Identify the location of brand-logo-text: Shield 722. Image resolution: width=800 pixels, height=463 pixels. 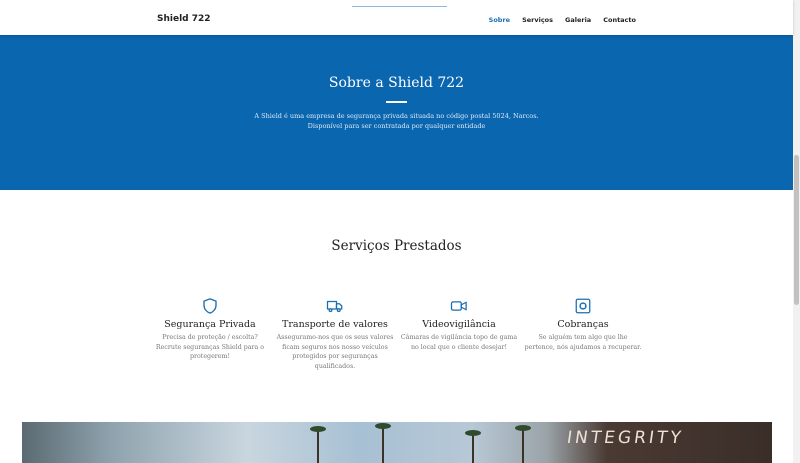
(184, 19).